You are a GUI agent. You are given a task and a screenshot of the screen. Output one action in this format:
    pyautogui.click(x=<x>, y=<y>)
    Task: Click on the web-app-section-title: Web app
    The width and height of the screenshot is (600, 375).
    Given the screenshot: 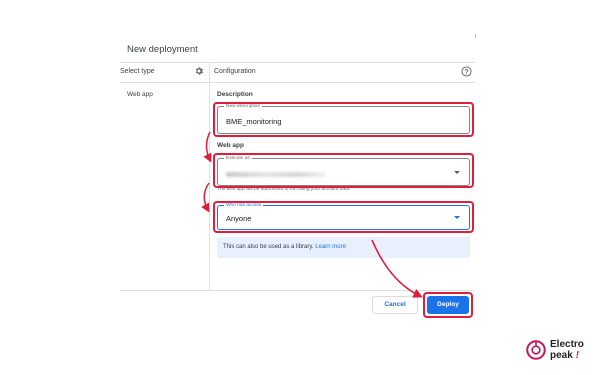 What is the action you would take?
    pyautogui.click(x=230, y=145)
    